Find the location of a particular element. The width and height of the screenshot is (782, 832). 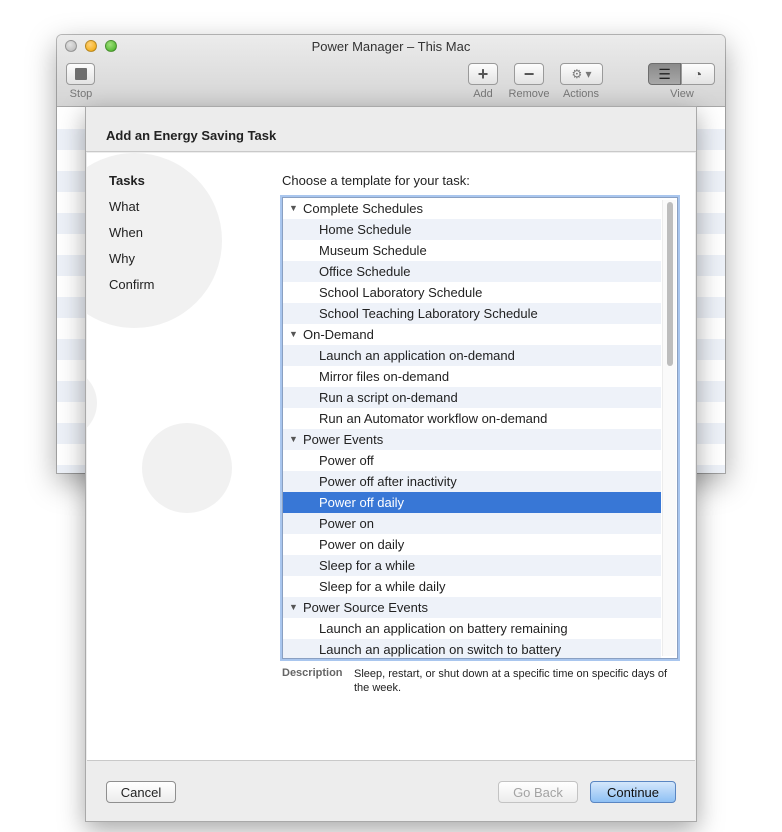

wizard-step: When is located at coordinates (126, 232).